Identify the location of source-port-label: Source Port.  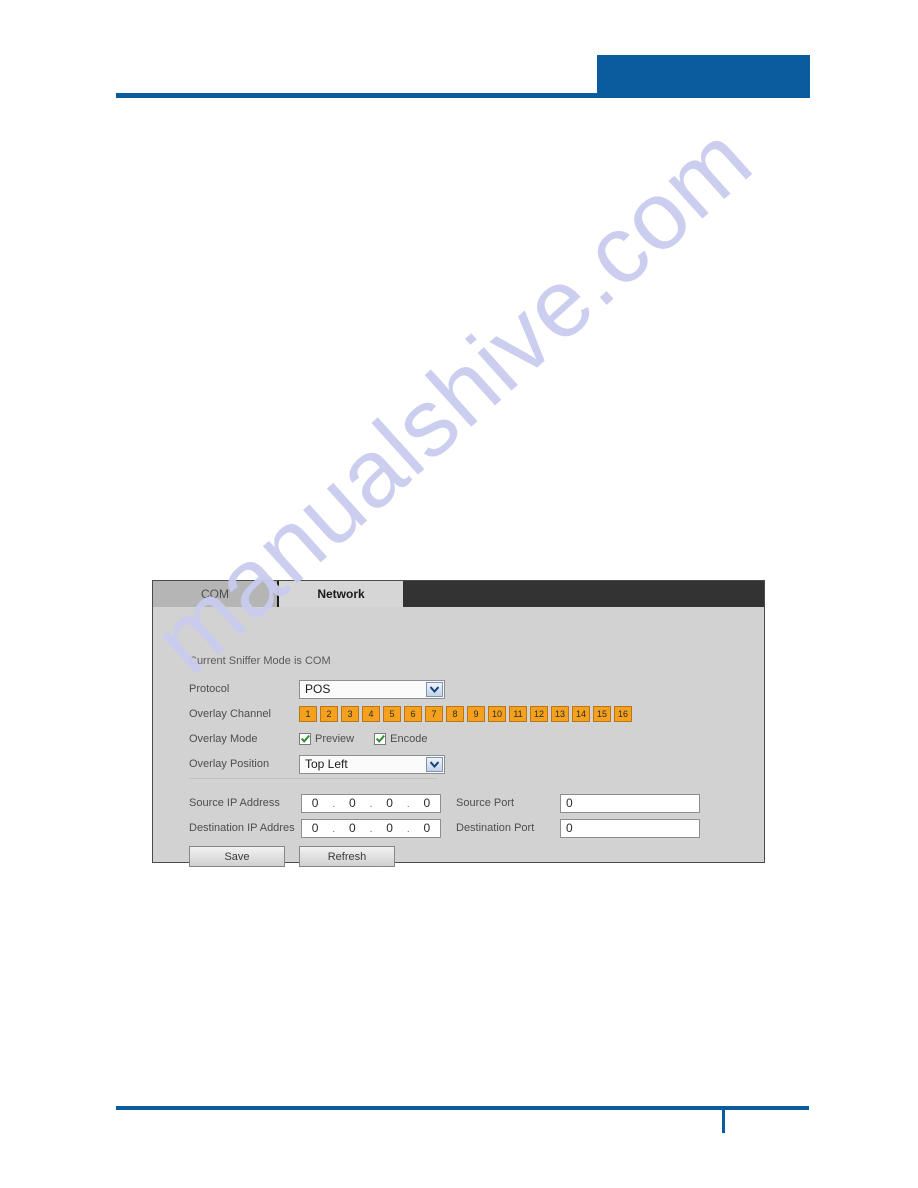
(485, 803).